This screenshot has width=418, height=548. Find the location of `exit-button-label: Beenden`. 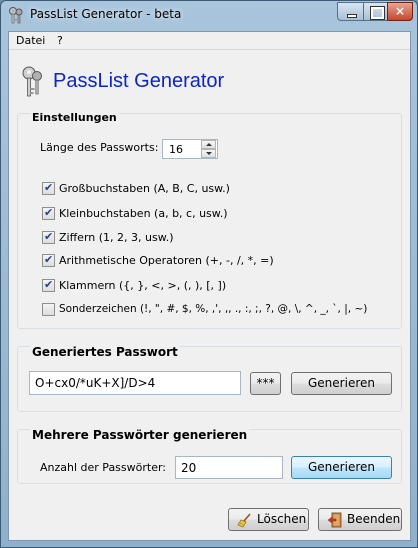

exit-button-label: Beenden is located at coordinates (373, 519).